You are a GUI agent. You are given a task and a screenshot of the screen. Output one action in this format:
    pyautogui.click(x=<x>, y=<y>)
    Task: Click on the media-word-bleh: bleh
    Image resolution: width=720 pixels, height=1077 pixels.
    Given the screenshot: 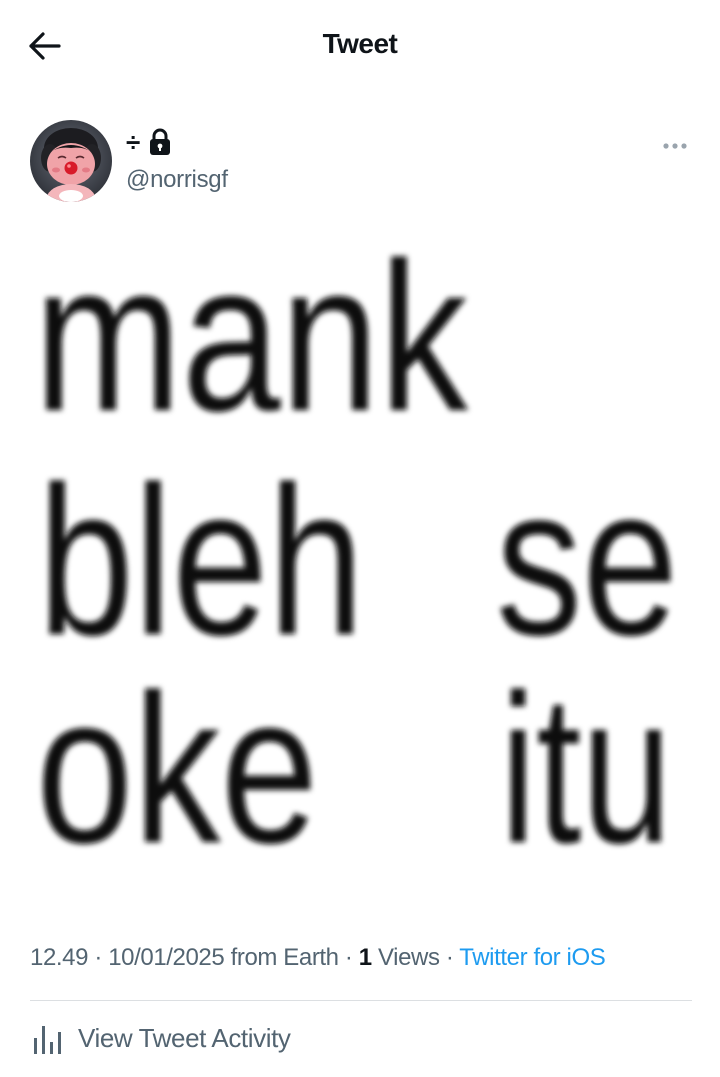 What is the action you would take?
    pyautogui.click(x=201, y=560)
    